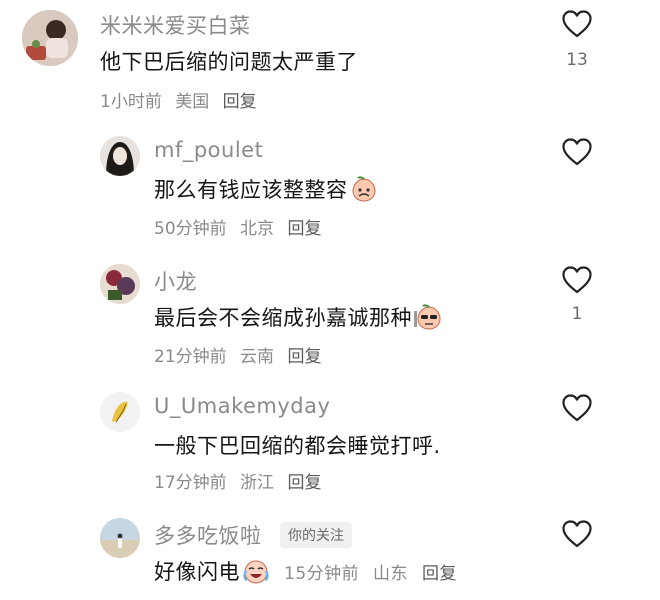 The width and height of the screenshot is (660, 600). What do you see at coordinates (131, 102) in the screenshot?
I see `comment-time: 1小时前` at bounding box center [131, 102].